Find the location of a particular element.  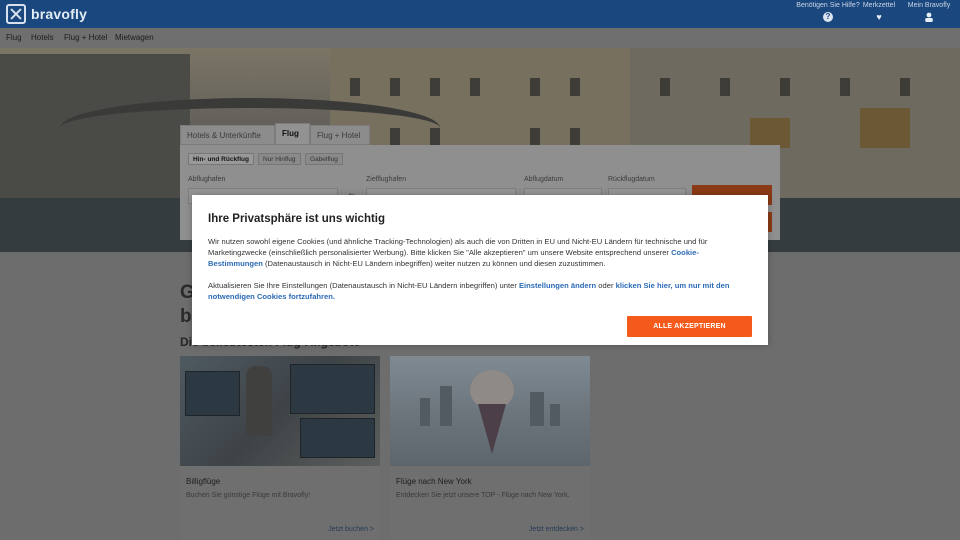

card-link: Jetzt buchen > is located at coordinates (351, 529).